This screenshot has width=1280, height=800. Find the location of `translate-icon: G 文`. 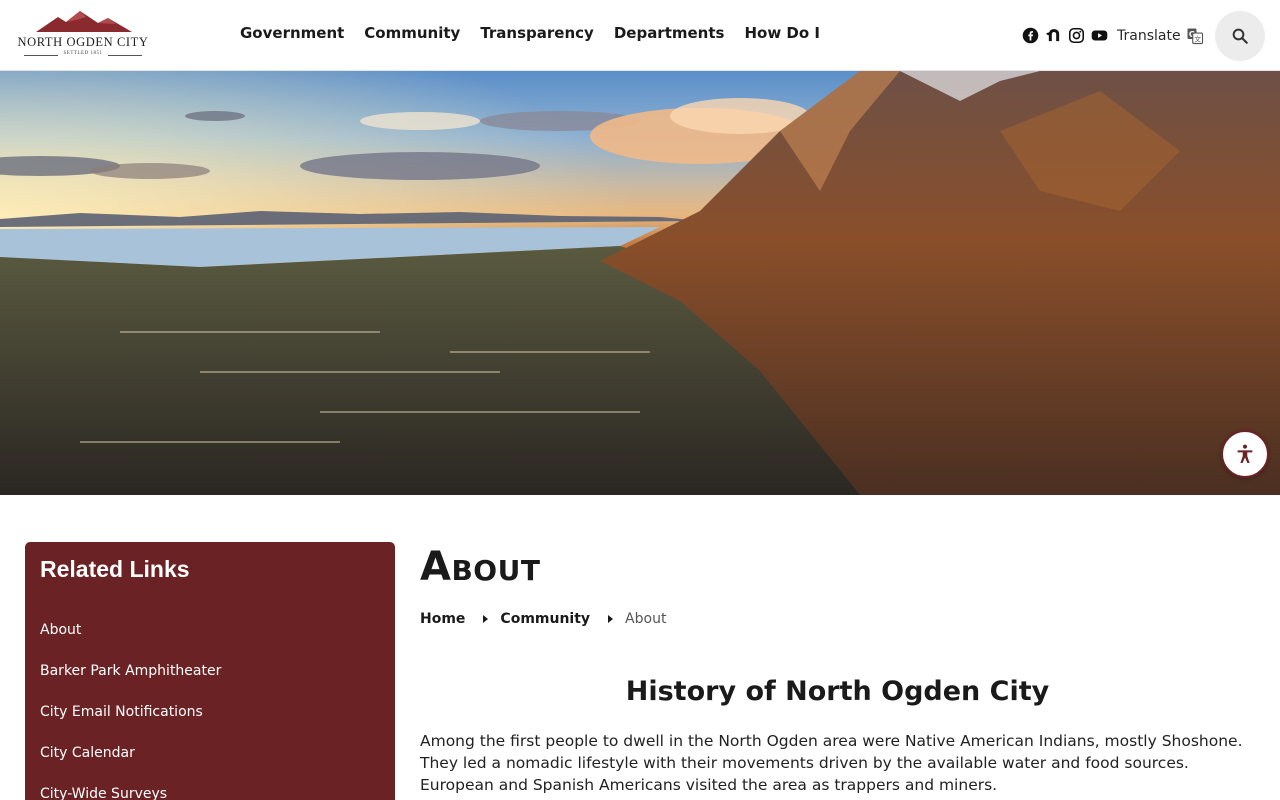

translate-icon: G 文 is located at coordinates (1195, 36).